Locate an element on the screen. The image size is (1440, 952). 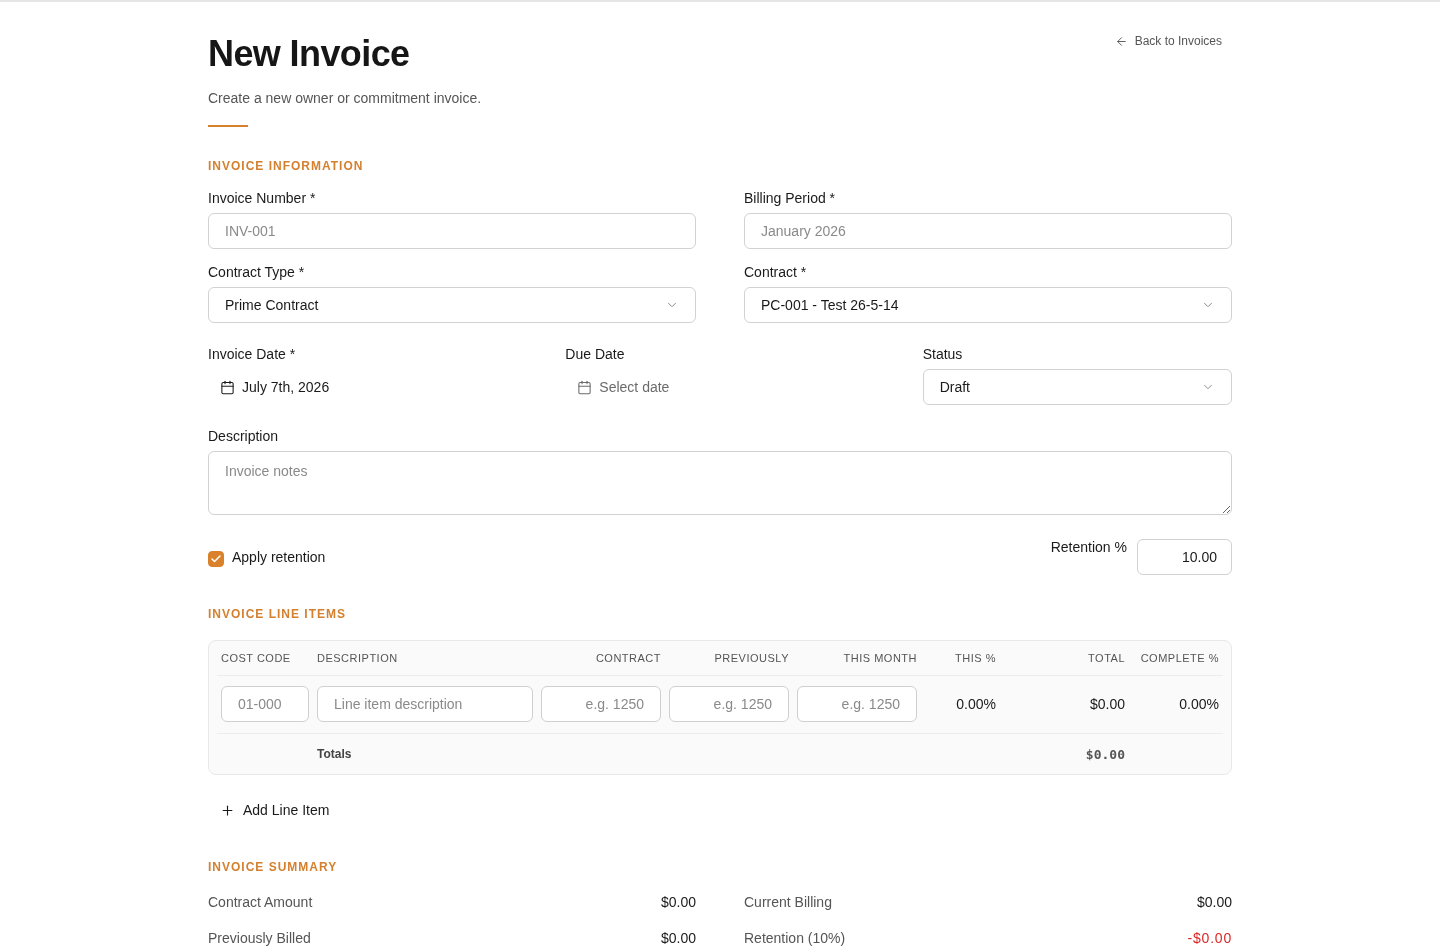
add-line-item-button: Add Line Item is located at coordinates (275, 810).